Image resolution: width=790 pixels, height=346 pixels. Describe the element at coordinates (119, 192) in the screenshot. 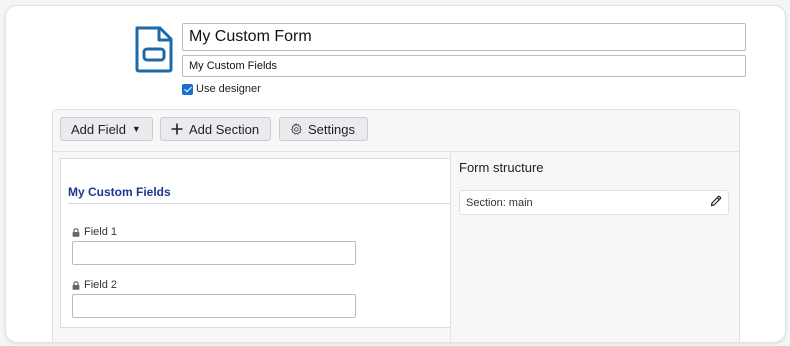

I see `section-title: My Custom Fields` at that location.